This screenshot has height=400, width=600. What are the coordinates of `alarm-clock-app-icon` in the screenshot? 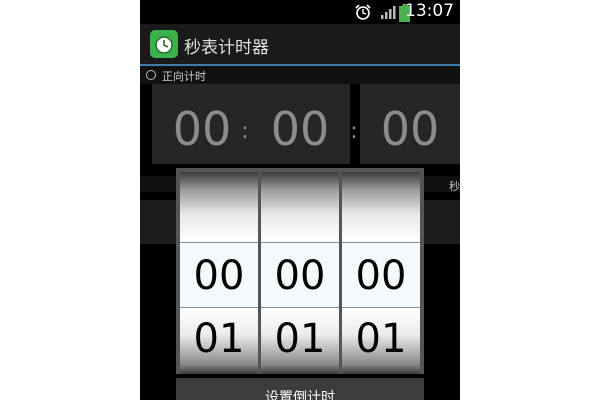 It's located at (164, 44).